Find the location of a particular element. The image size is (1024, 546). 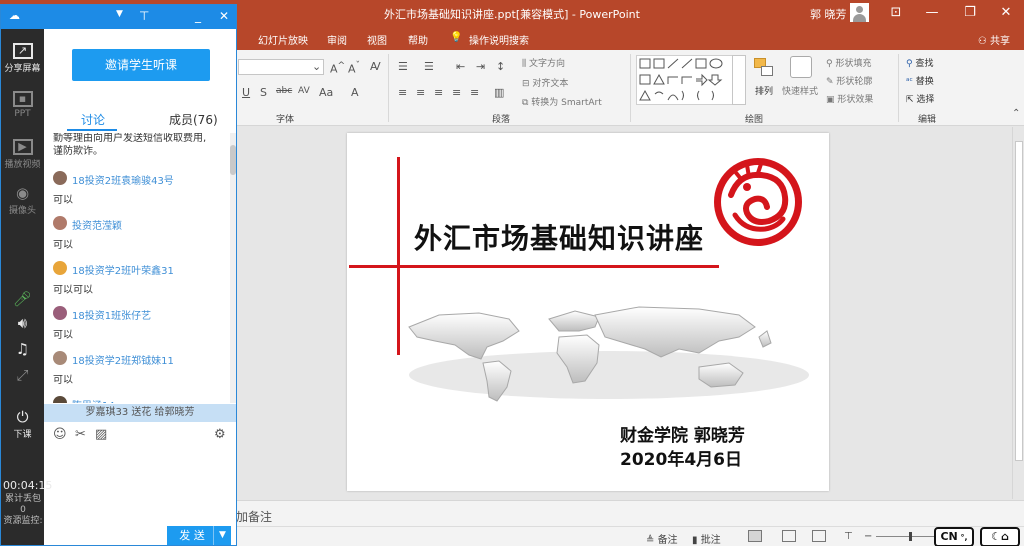

settings-icon: ⚙ is located at coordinates (220, 434).